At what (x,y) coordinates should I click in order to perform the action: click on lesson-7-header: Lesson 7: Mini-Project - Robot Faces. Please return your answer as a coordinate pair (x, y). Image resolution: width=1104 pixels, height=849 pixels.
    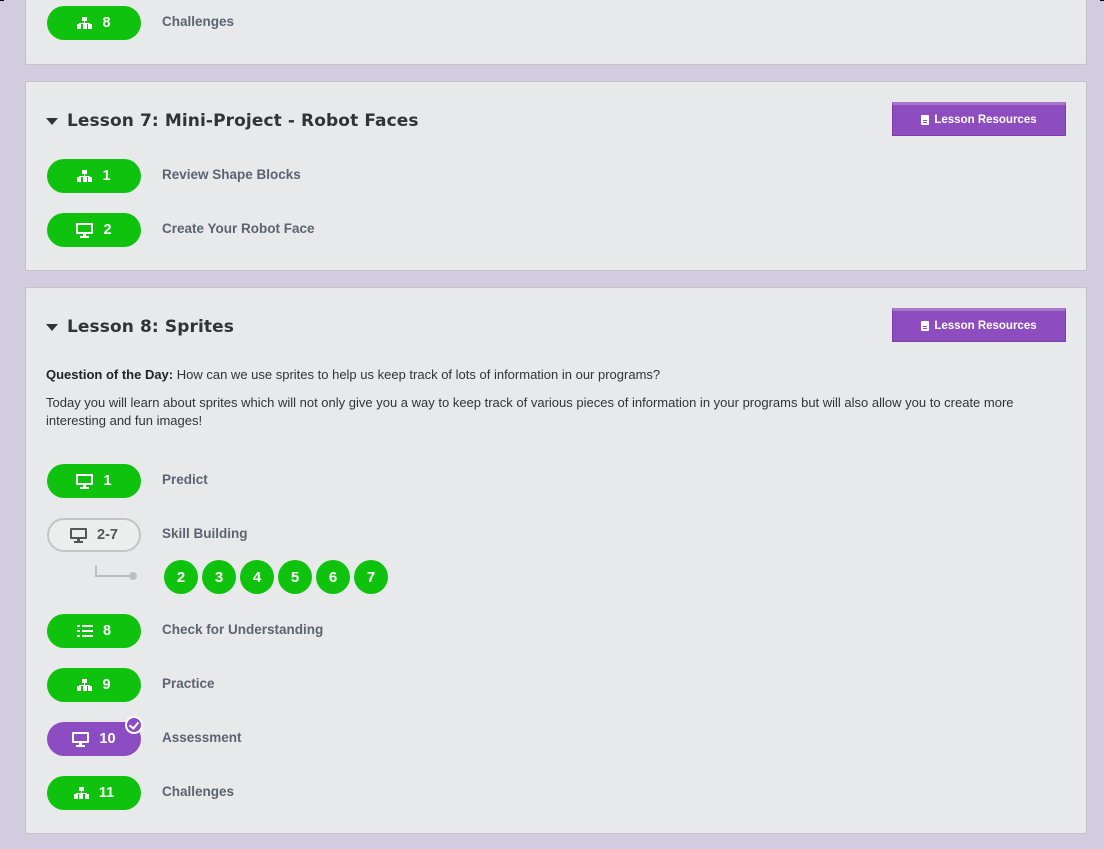
    Looking at the image, I should click on (232, 121).